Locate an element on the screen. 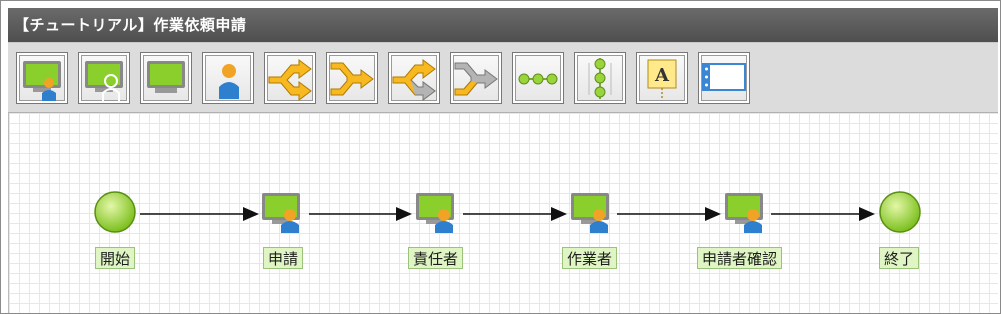 This screenshot has width=1001, height=314. gray-branch-split-tool-button is located at coordinates (414, 78).